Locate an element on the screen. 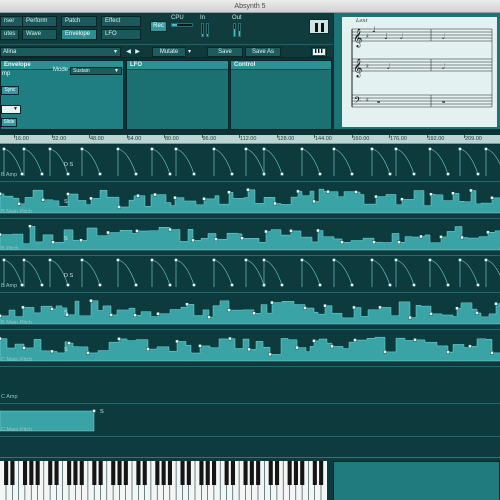 Image resolution: width=500 pixels, height=500 pixels. nav-envelope-button: Envelope is located at coordinates (79, 34).